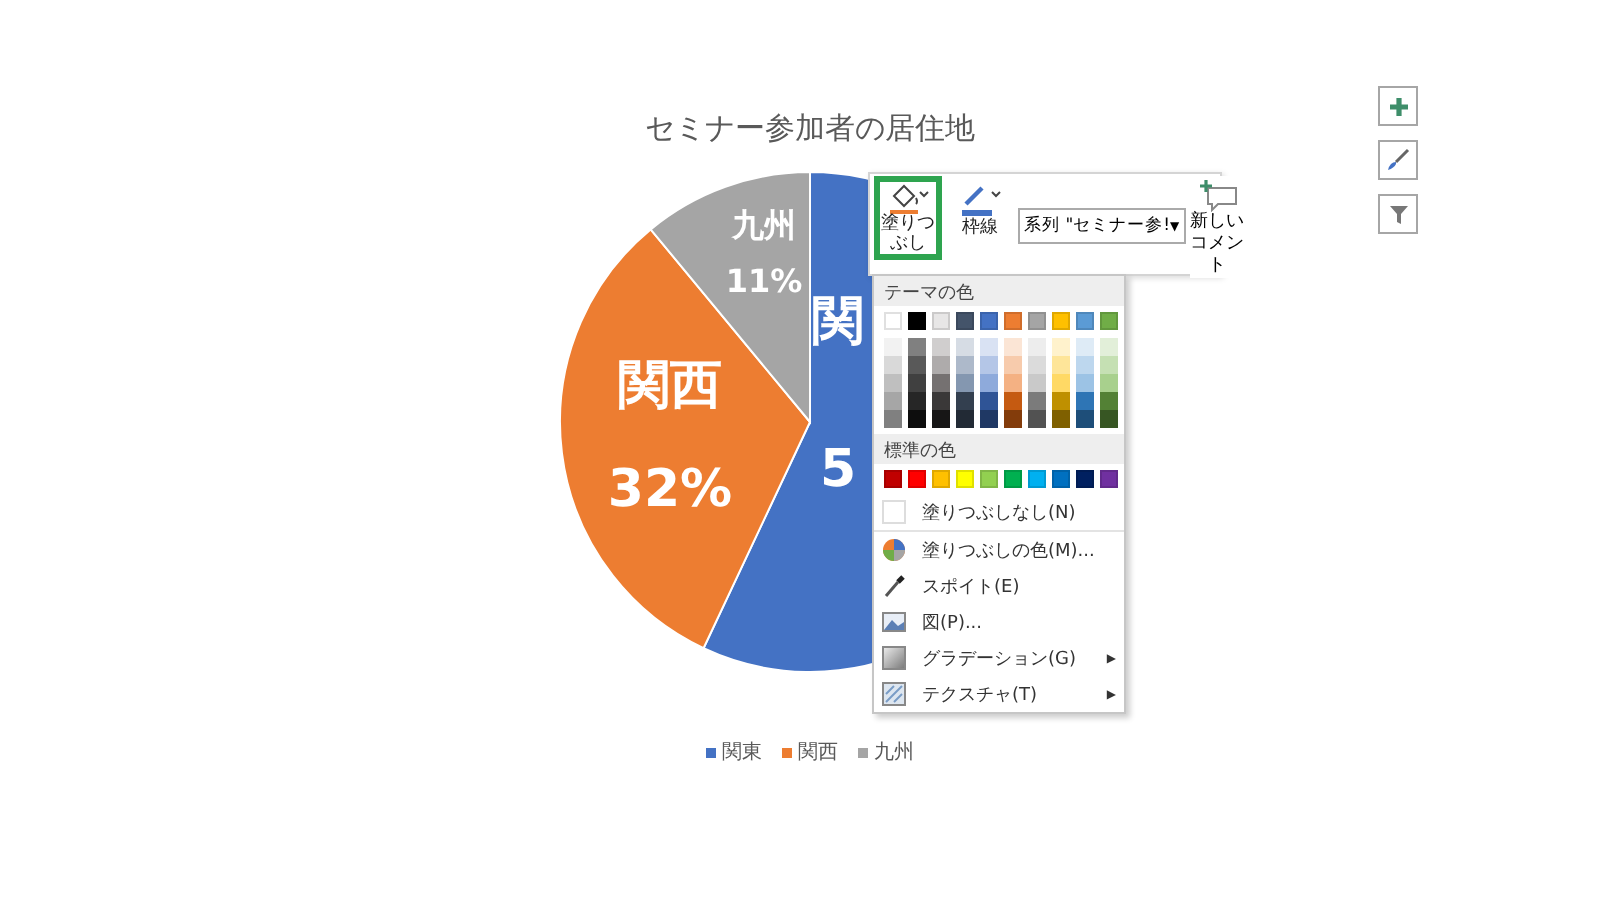  I want to click on slice-percent: 5, so click(838, 470).